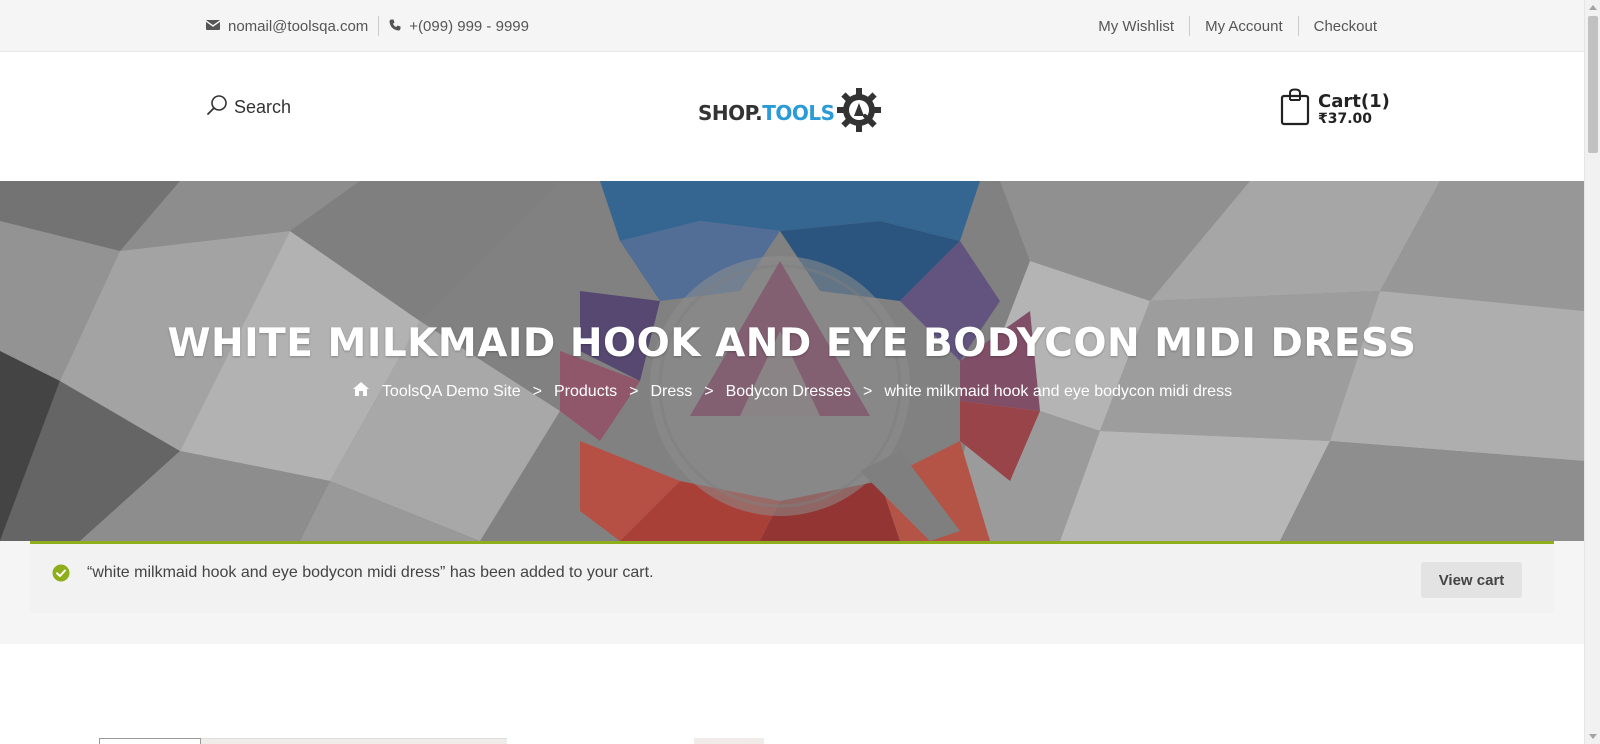 This screenshot has height=744, width=1600. Describe the element at coordinates (1592, 372) in the screenshot. I see `page-scrollbar` at that location.